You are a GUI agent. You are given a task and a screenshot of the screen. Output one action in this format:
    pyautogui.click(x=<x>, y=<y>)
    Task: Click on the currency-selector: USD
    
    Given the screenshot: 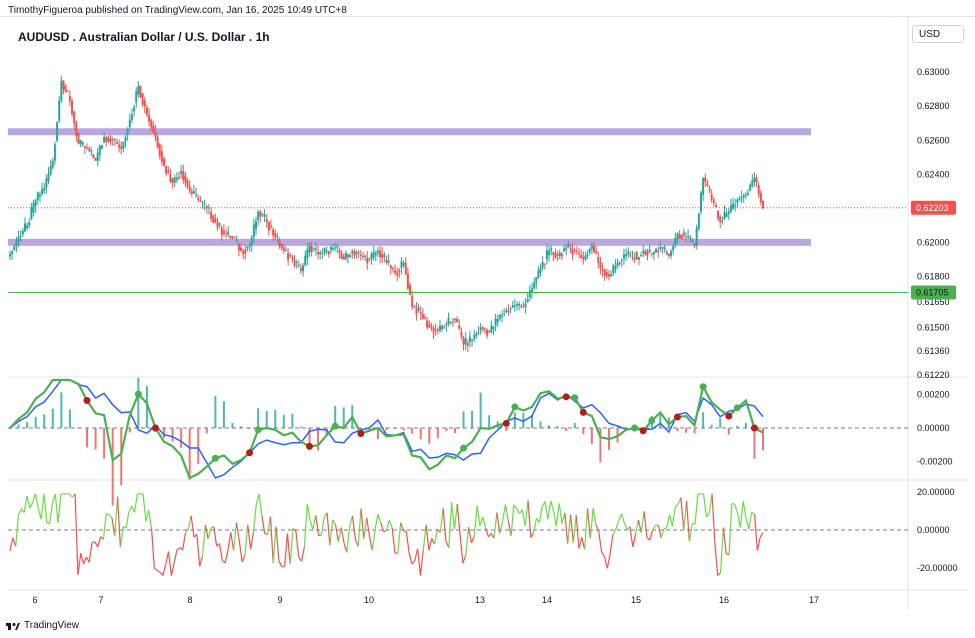 What is the action you would take?
    pyautogui.click(x=938, y=34)
    